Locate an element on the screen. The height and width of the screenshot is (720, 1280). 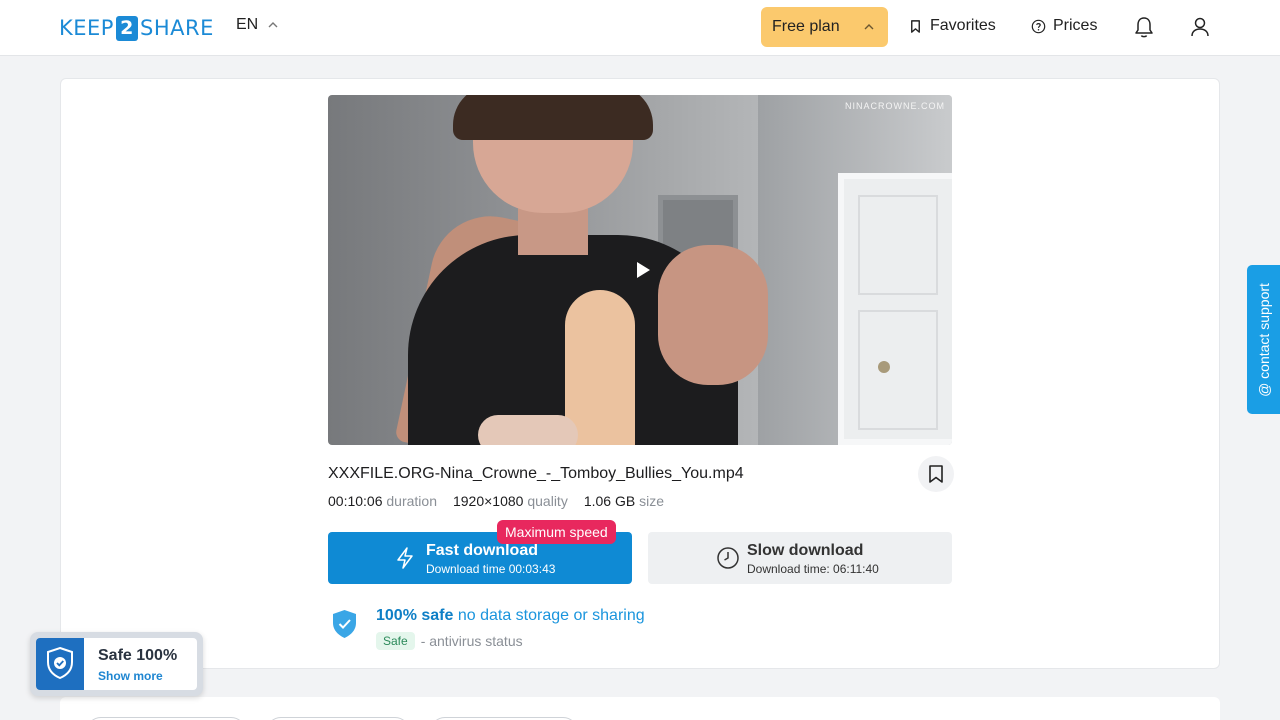
quality-meta: 1920×1080 quality is located at coordinates (510, 501).